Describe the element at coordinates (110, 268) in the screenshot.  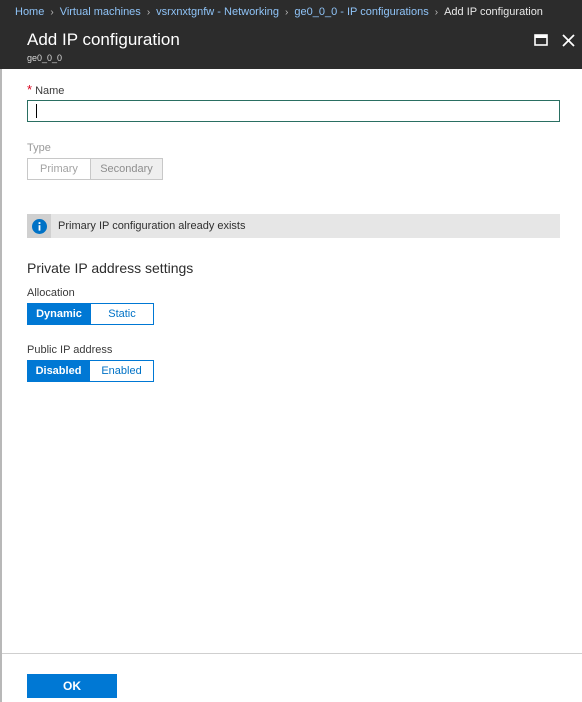
I see `private-ip-section-title: Private IP address settings` at that location.